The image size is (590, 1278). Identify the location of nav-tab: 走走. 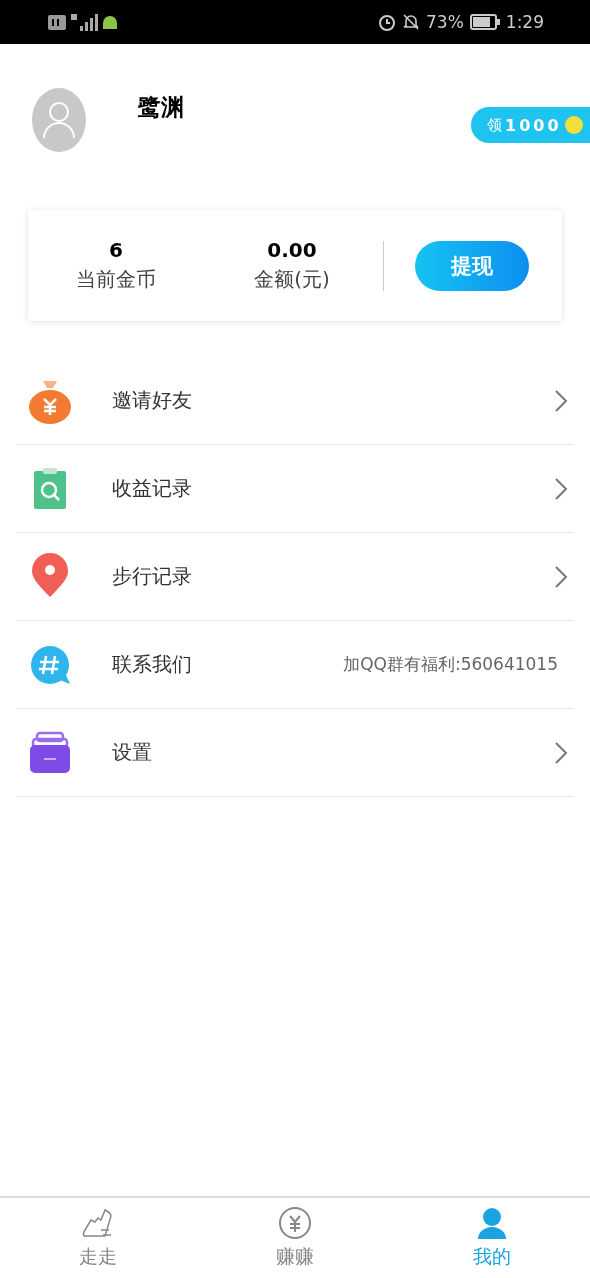
(98, 1238).